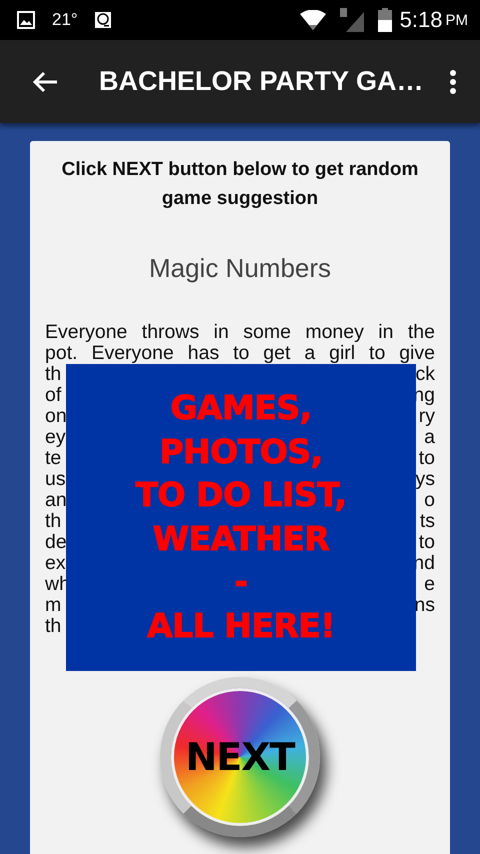 The height and width of the screenshot is (854, 480). Describe the element at coordinates (426, 416) in the screenshot. I see `description-fragment: ry` at that location.